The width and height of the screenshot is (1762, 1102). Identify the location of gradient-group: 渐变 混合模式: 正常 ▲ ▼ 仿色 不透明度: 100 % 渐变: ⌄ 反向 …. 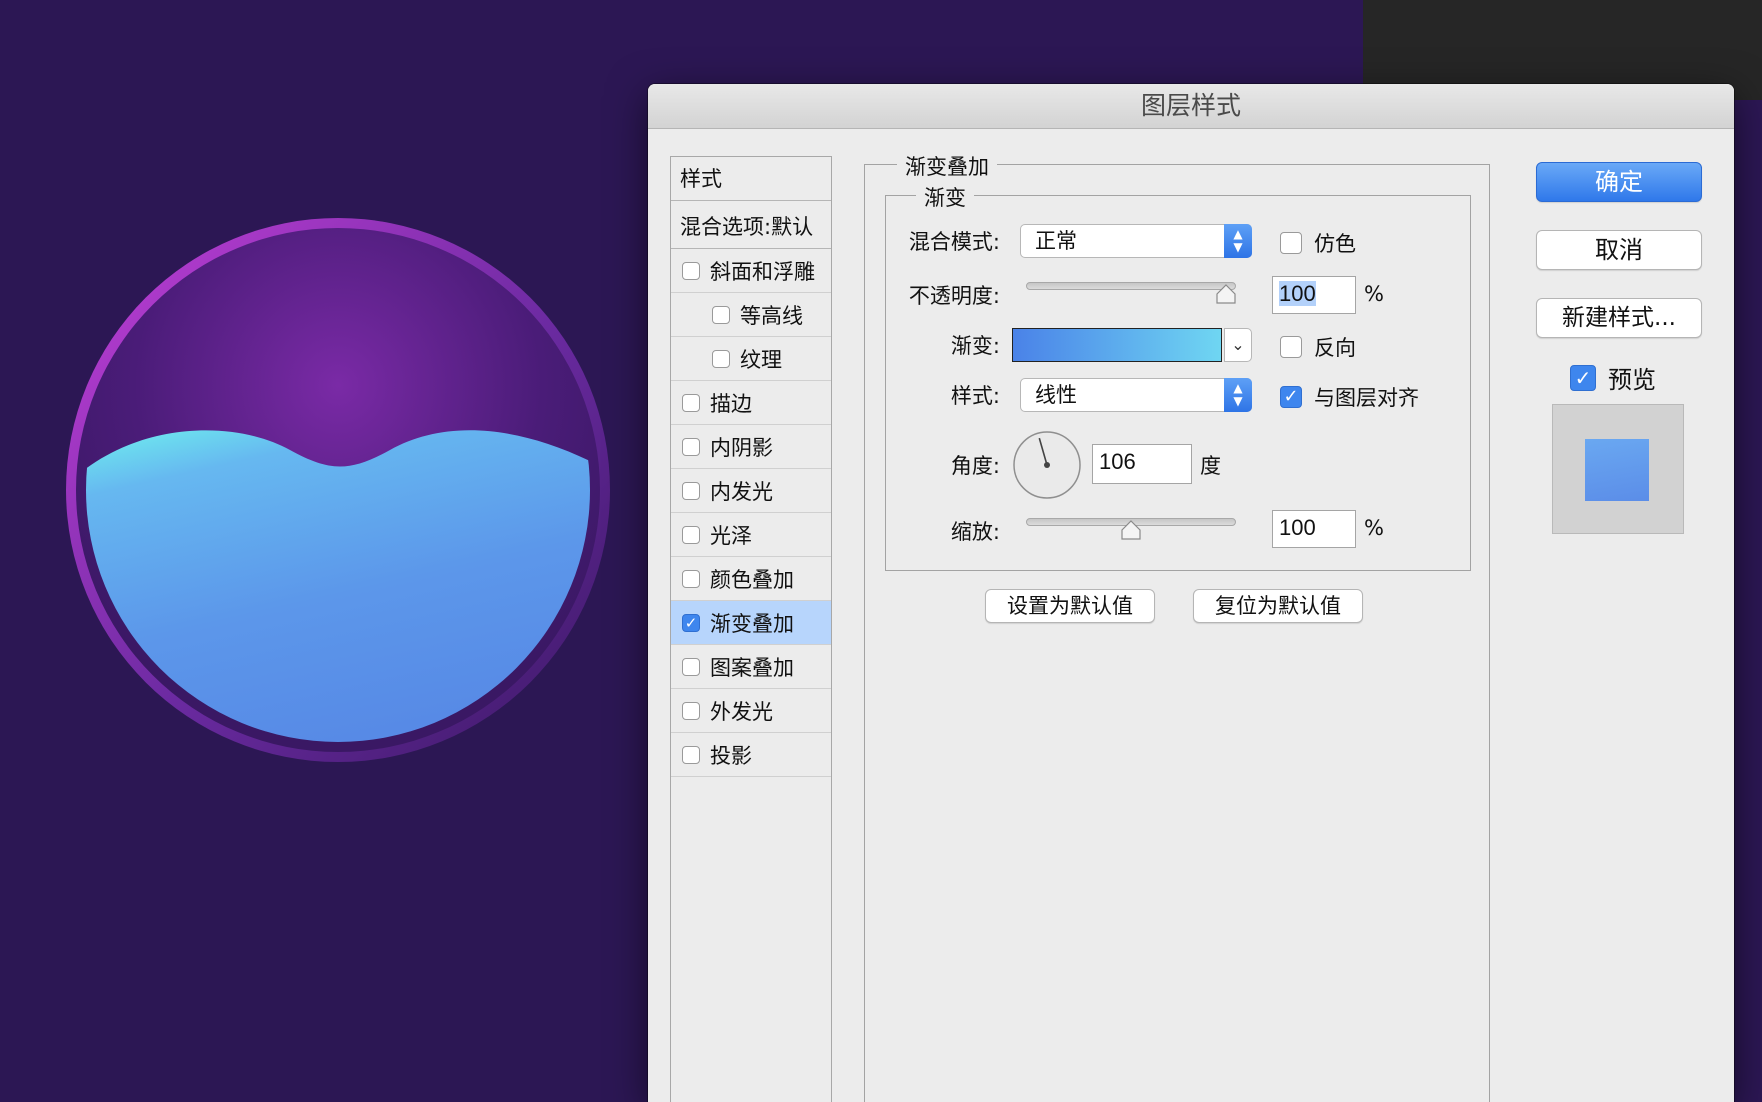
(1178, 376).